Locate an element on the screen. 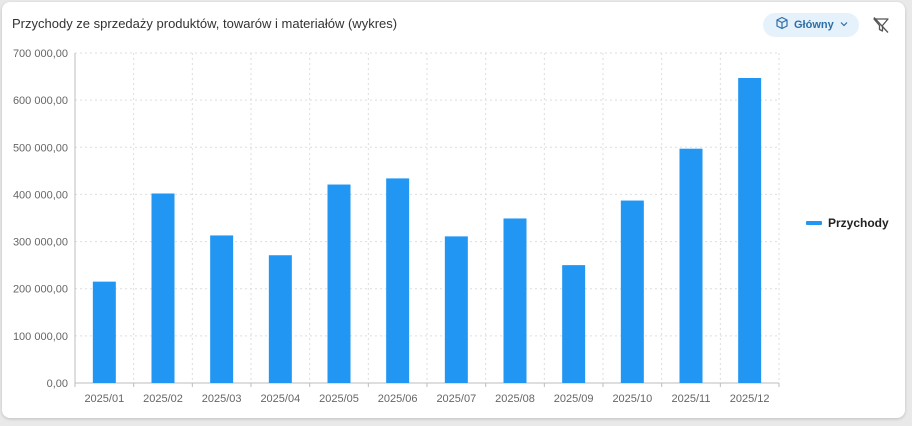  y-tick-label: 0,00 is located at coordinates (57, 384).